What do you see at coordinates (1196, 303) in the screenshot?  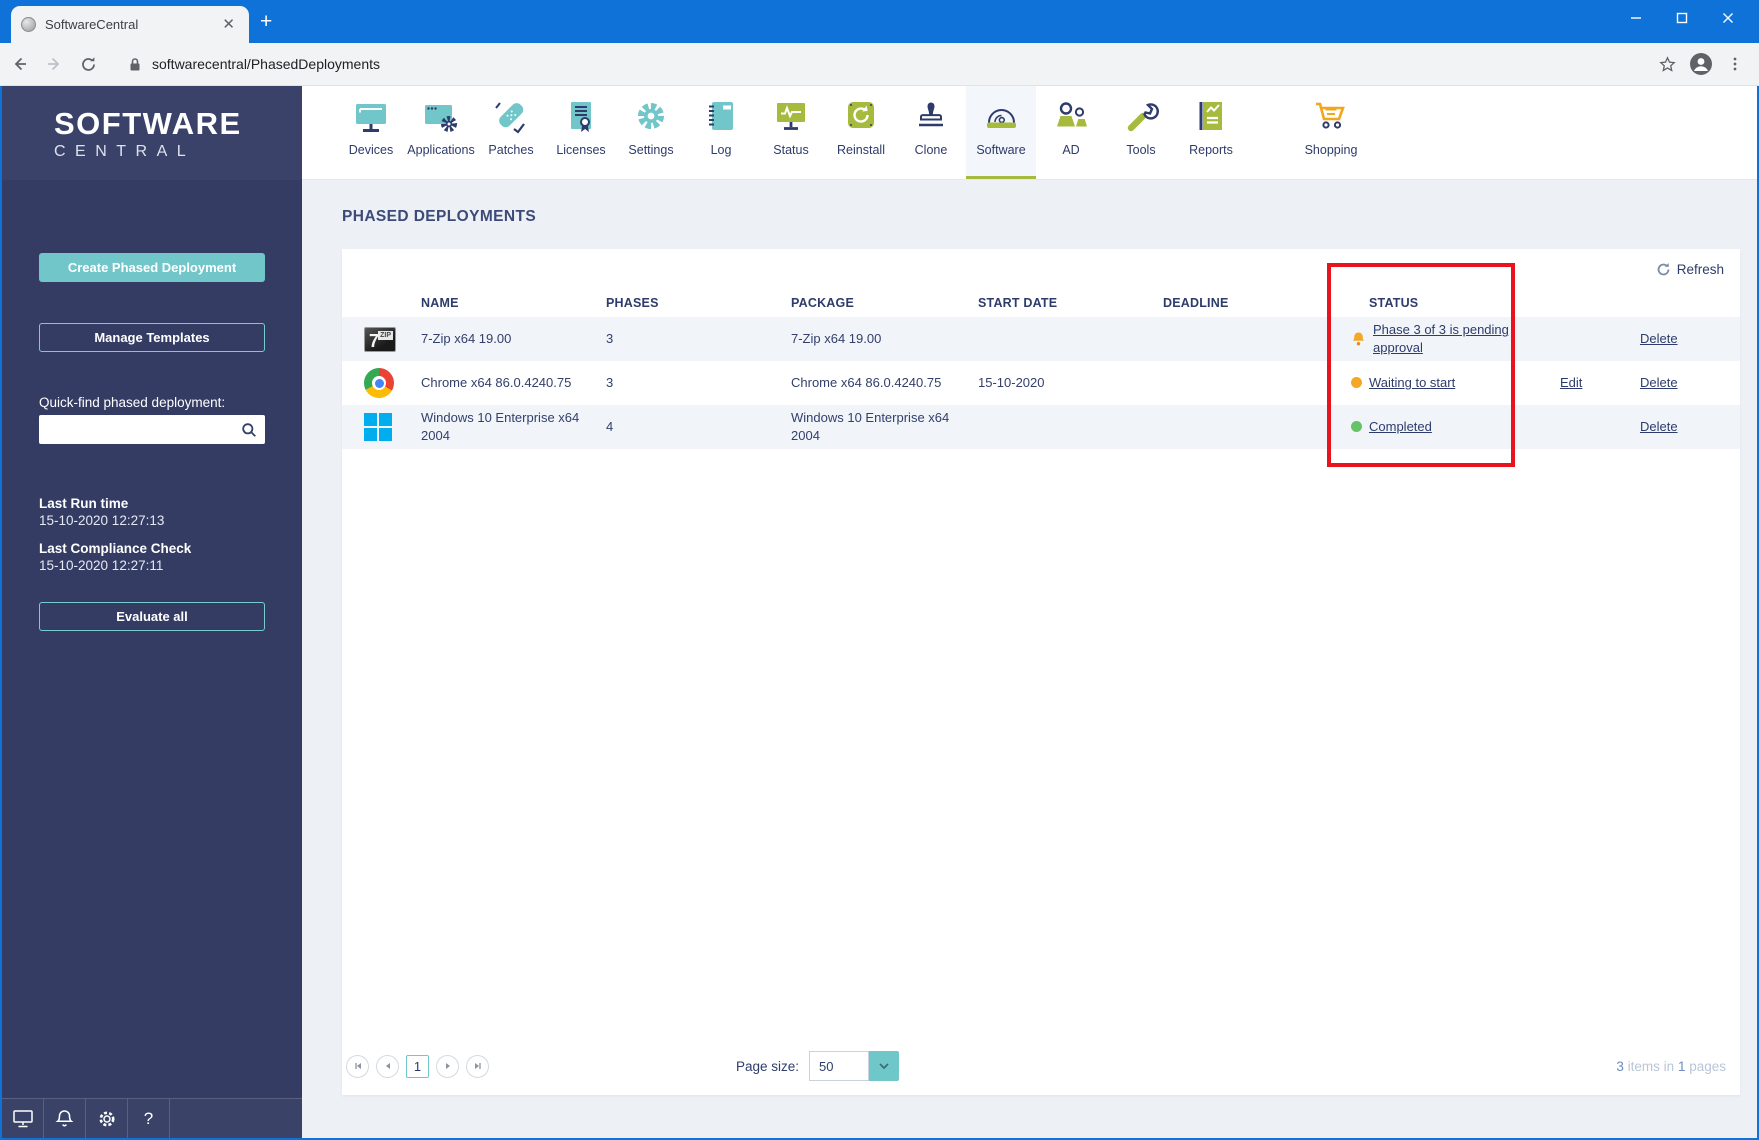 I see `col-deadline: DEADLINE` at bounding box center [1196, 303].